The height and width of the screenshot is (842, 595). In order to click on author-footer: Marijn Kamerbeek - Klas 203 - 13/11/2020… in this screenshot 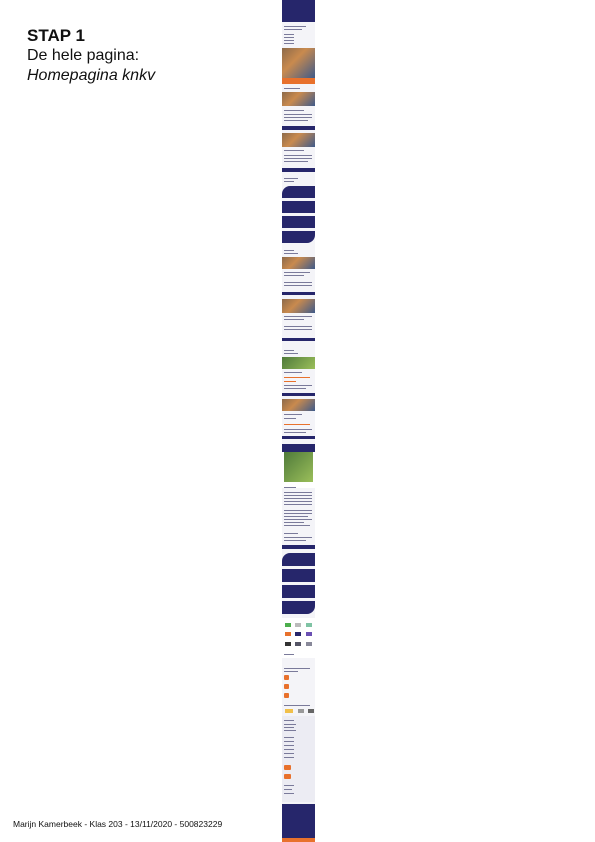, I will do `click(118, 824)`.